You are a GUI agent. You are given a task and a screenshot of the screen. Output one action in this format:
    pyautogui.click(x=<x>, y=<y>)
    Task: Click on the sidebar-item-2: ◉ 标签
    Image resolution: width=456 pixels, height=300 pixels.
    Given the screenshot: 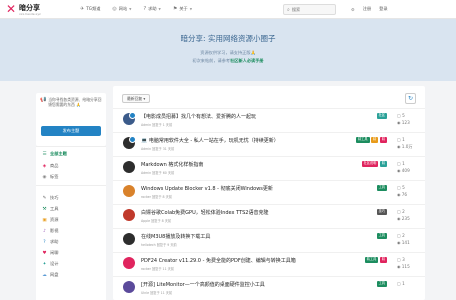 What is the action you would take?
    pyautogui.click(x=50, y=177)
    